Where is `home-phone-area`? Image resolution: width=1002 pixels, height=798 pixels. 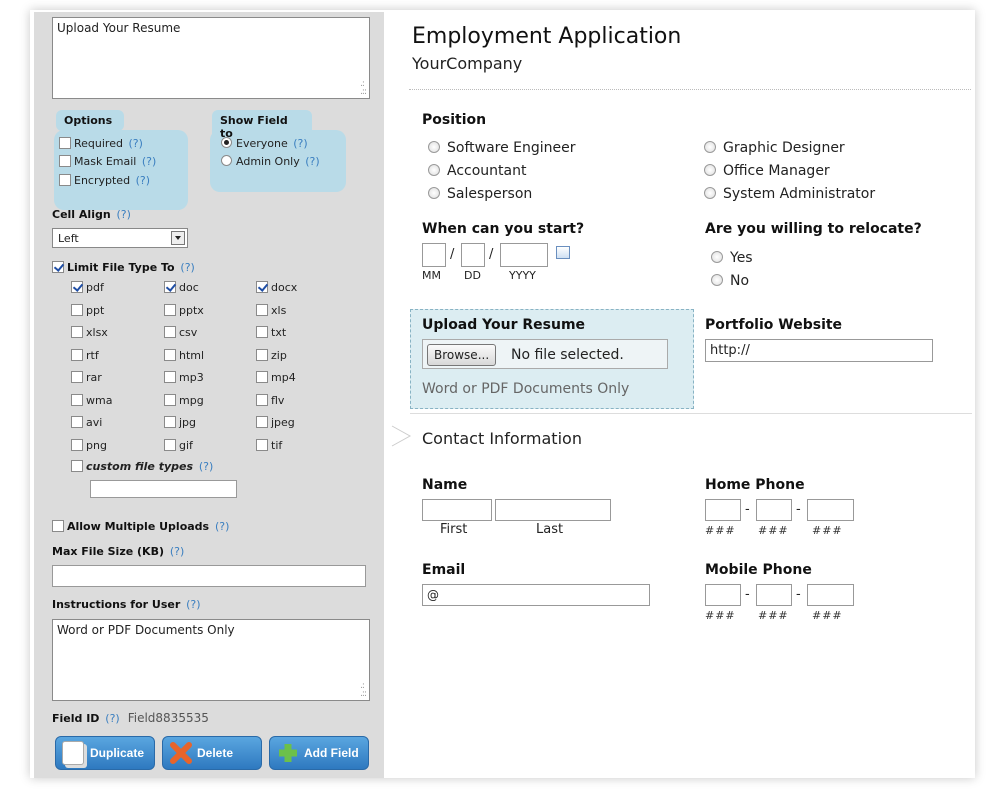
home-phone-area is located at coordinates (723, 510).